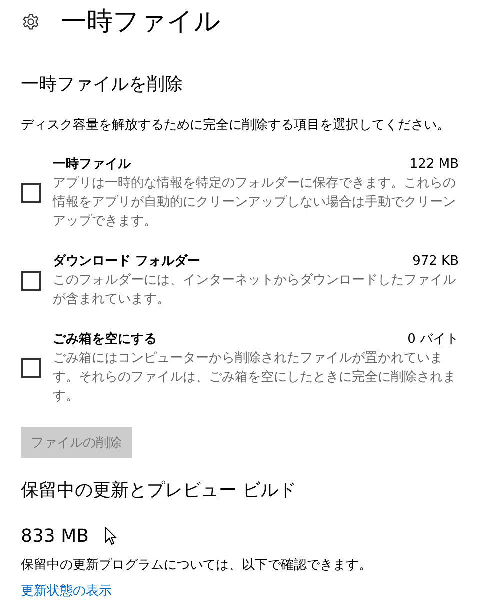 The image size is (480, 605). Describe the element at coordinates (255, 378) in the screenshot. I see `item-description: ごみ箱にはコンピューターから削除されたファイルが置かれています。それらのファイルは、ごみ箱を空にしたときに完全に削除されます。` at that location.